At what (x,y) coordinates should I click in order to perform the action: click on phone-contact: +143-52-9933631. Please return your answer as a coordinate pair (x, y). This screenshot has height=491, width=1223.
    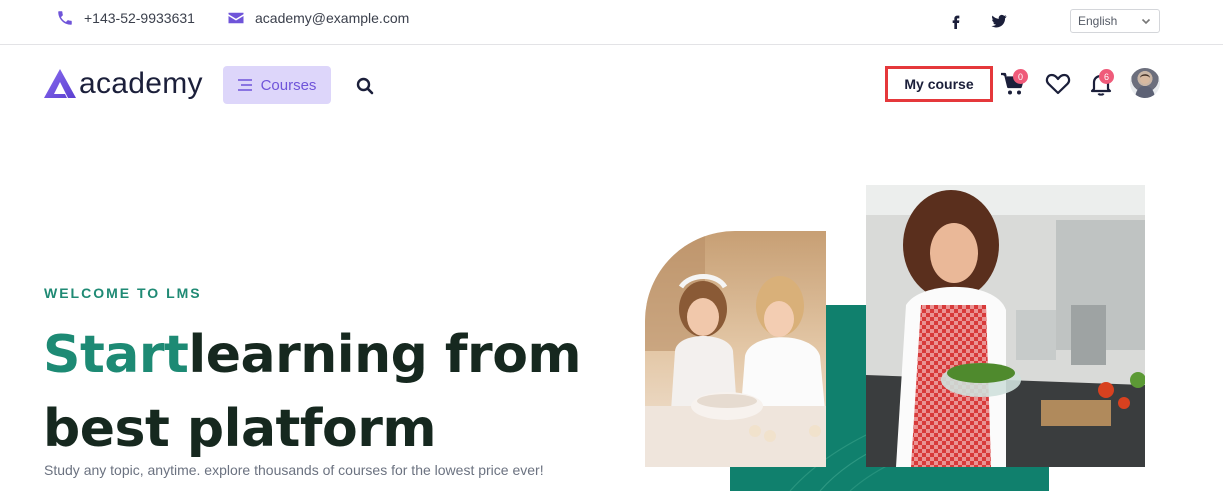
    Looking at the image, I should click on (125, 18).